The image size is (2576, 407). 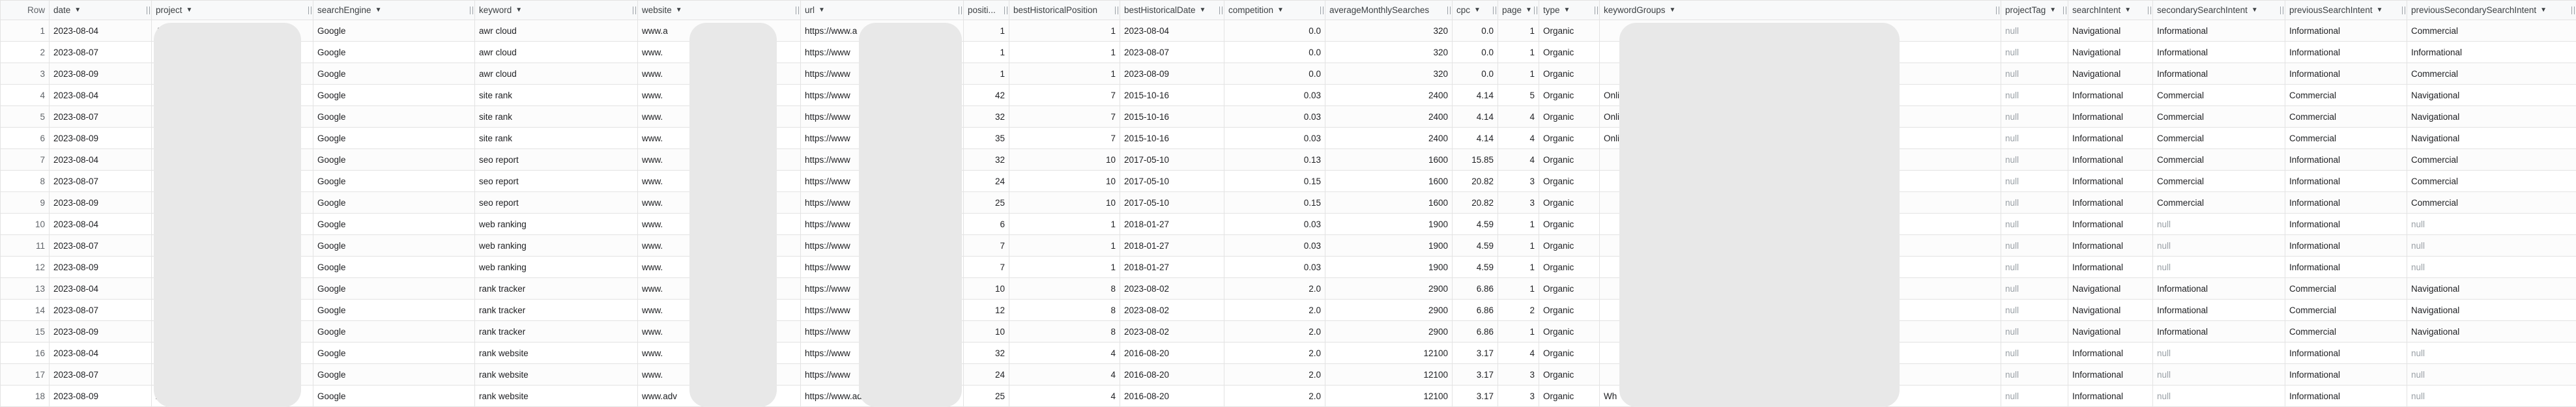 I want to click on column-header-keywordGroups: keywordGroups▼, so click(x=1800, y=10).